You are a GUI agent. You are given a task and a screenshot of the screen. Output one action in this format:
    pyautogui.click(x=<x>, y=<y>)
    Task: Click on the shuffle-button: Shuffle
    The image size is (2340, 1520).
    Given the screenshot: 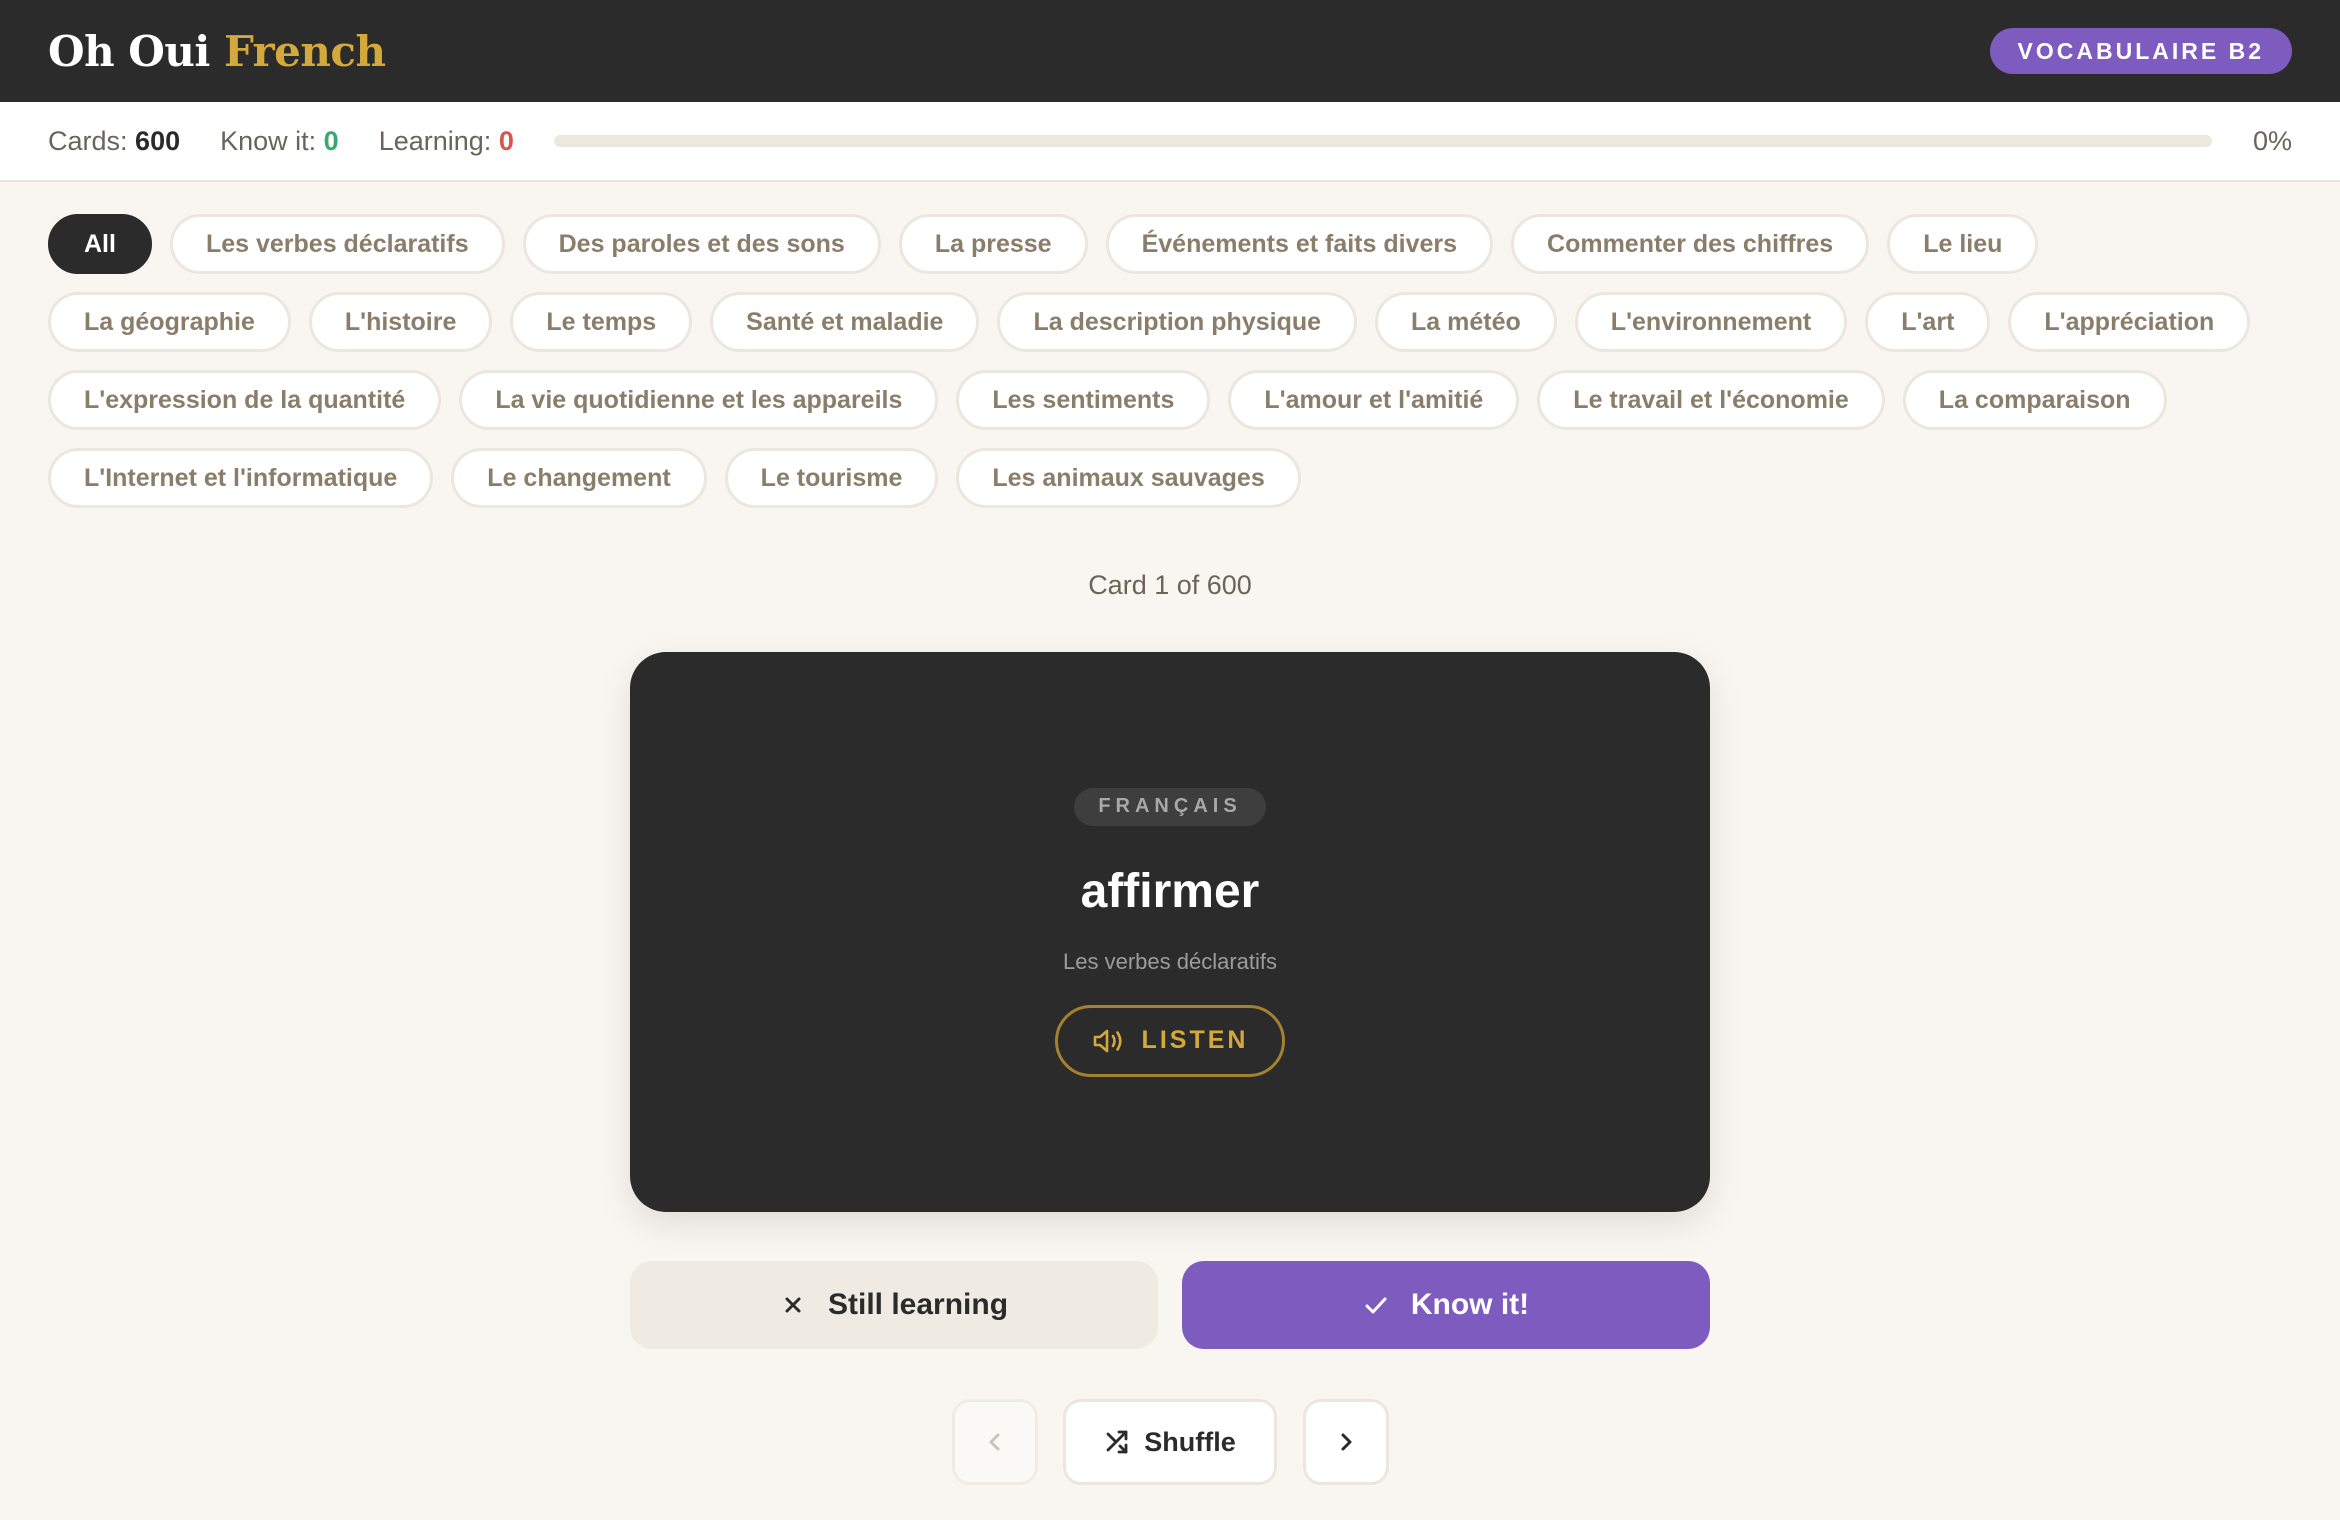 What is the action you would take?
    pyautogui.click(x=1170, y=1442)
    